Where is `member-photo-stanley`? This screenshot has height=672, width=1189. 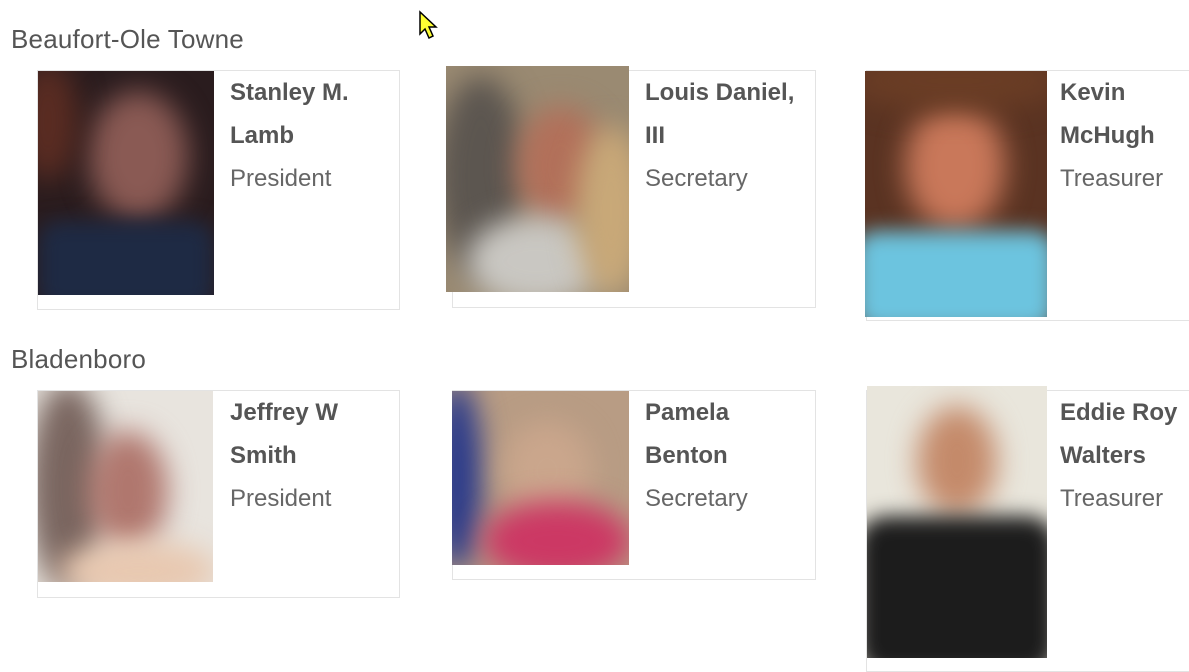 member-photo-stanley is located at coordinates (126, 183).